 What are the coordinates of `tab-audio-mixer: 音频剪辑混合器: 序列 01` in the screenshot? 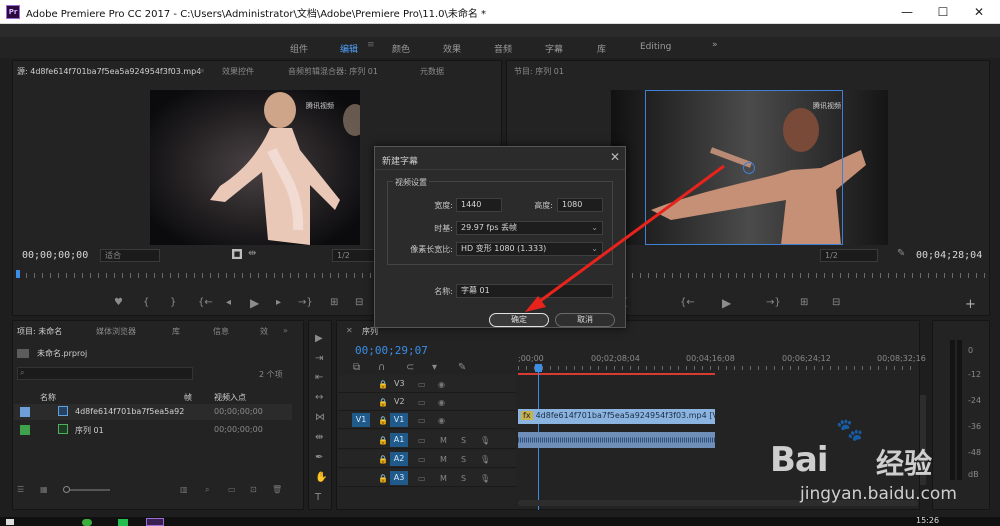 It's located at (333, 71).